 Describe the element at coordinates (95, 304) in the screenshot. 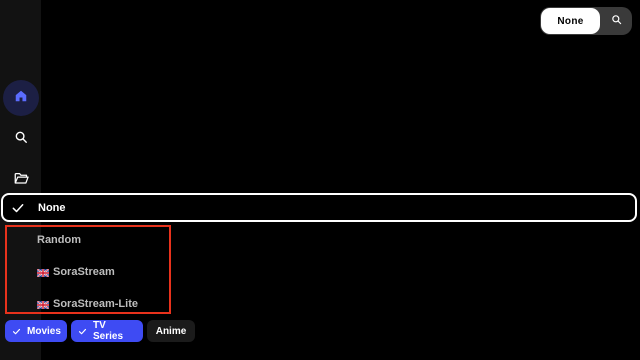

I see `source-option-label: SoraStream-Lite` at that location.